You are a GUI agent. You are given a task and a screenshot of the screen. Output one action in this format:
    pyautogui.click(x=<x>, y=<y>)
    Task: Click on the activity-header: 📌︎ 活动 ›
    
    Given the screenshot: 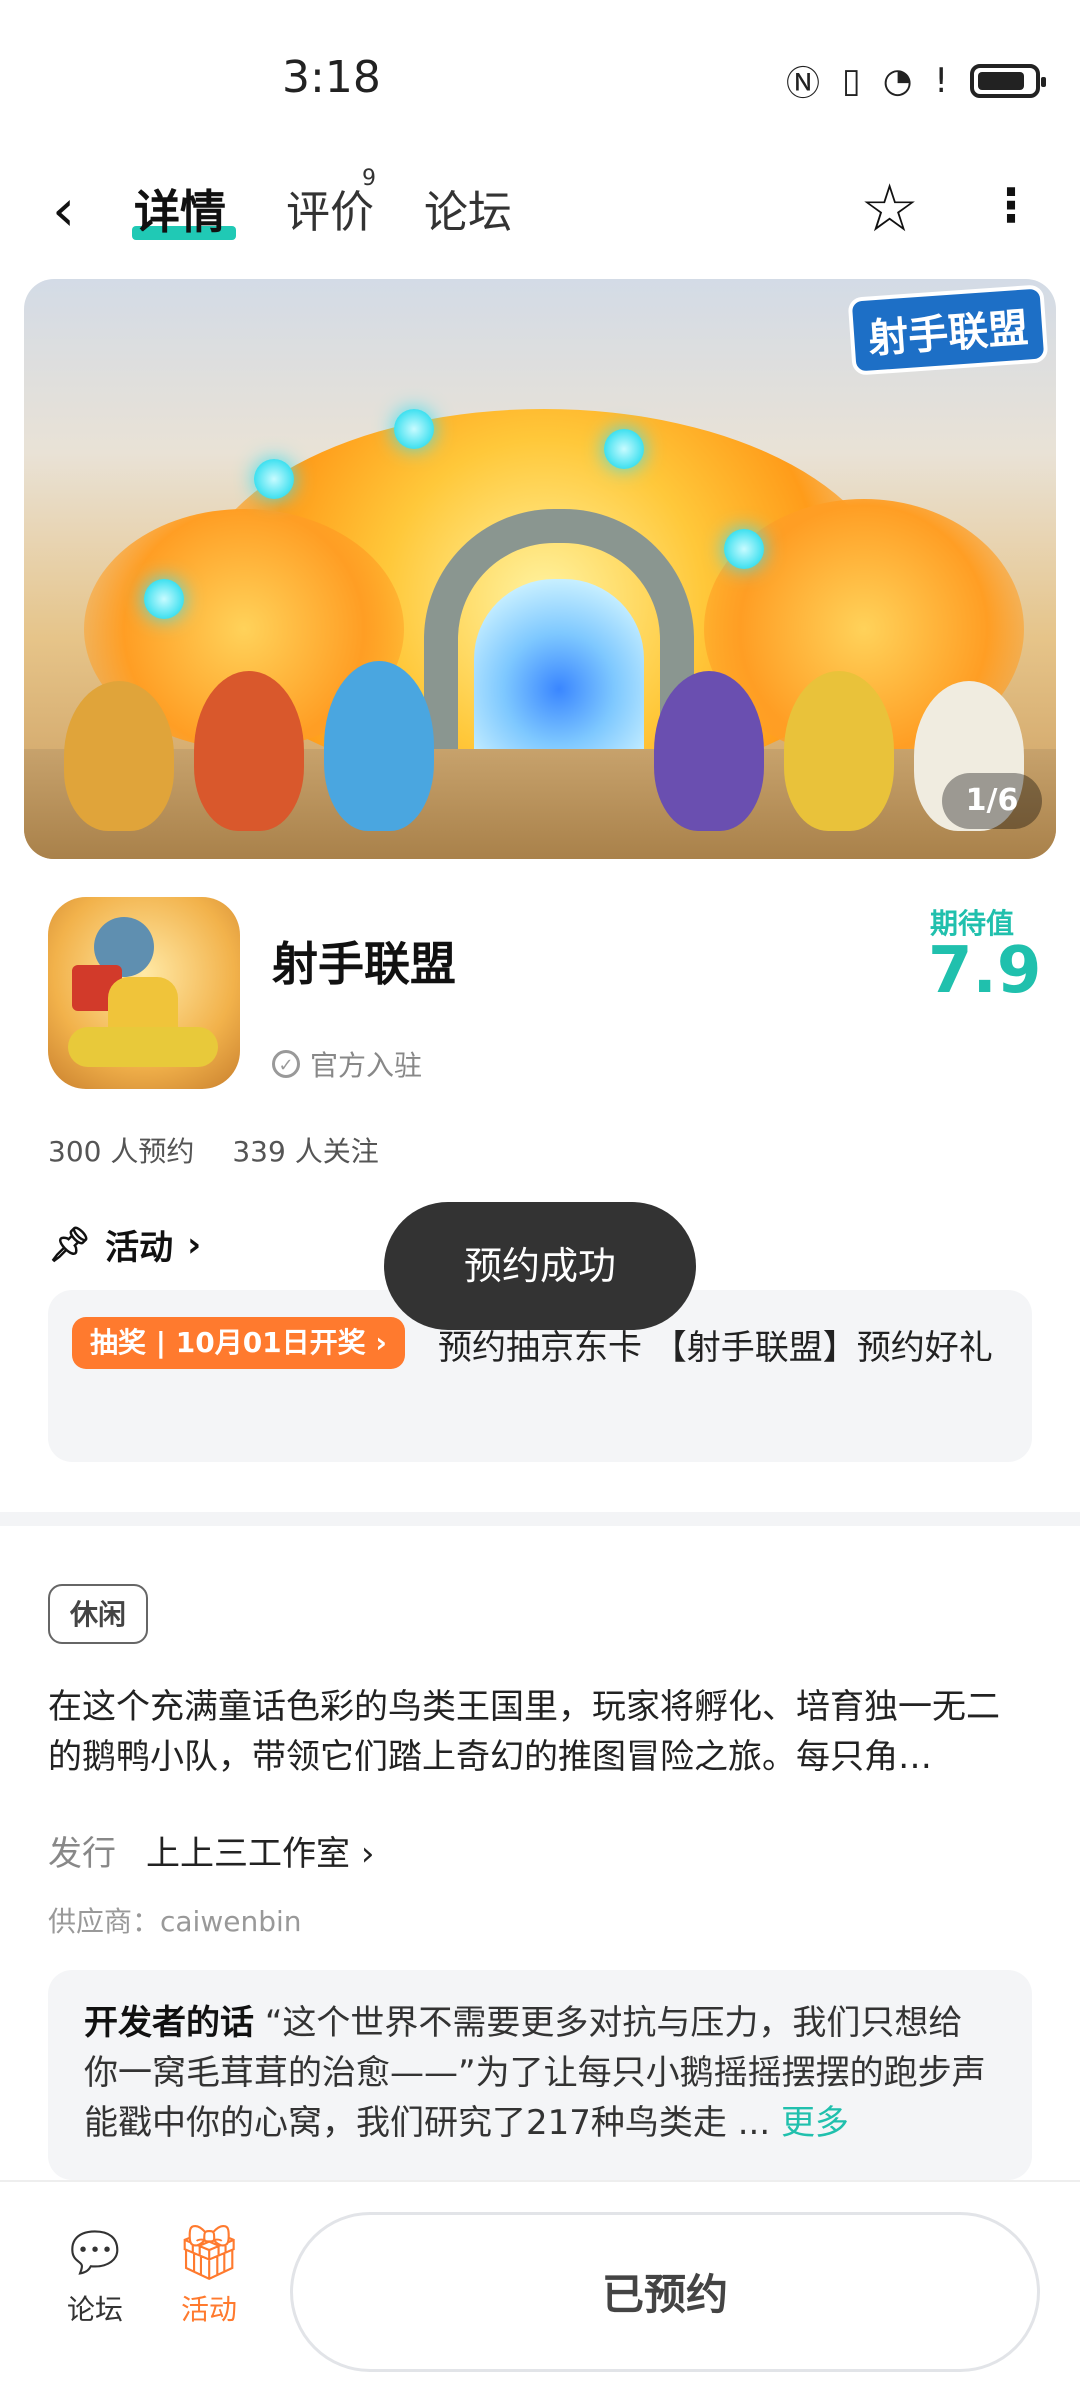 What is the action you would take?
    pyautogui.click(x=124, y=1244)
    